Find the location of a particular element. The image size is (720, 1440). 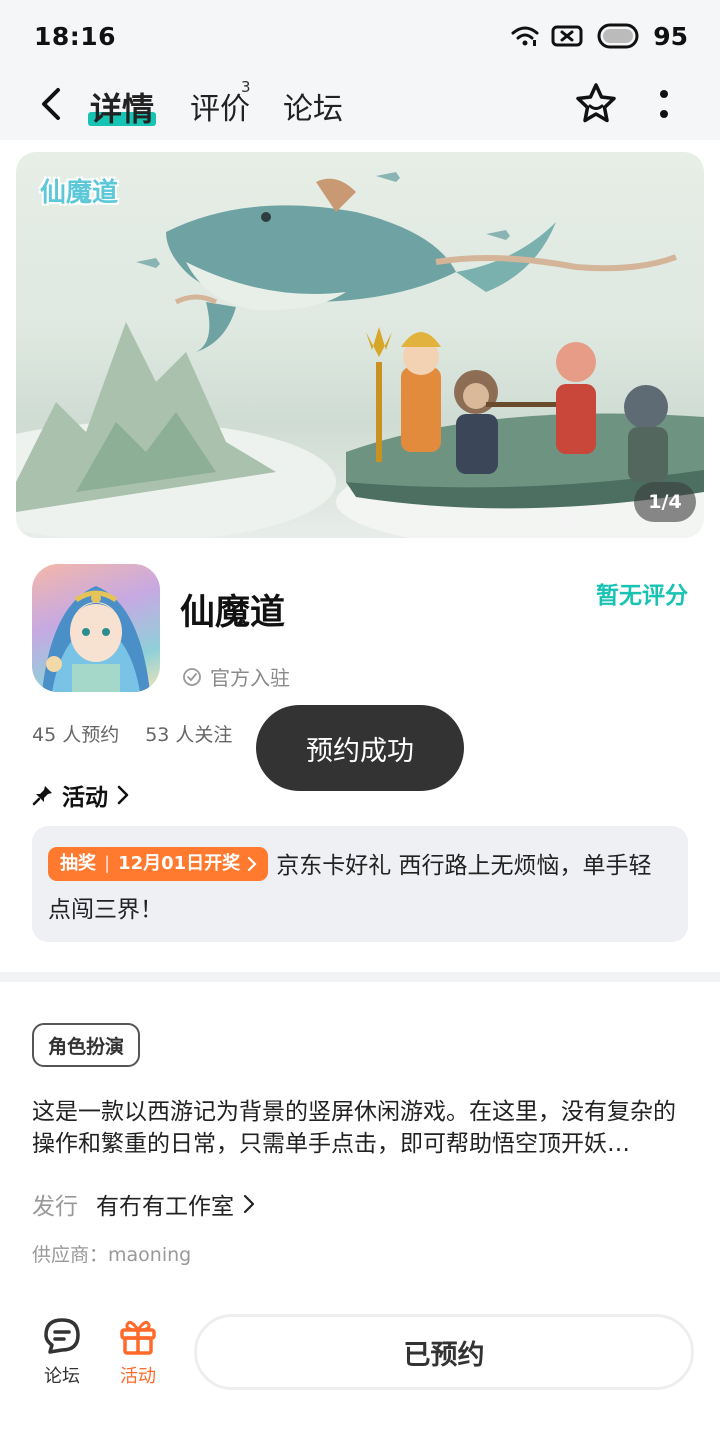

forum-chat-icon is located at coordinates (62, 1336).